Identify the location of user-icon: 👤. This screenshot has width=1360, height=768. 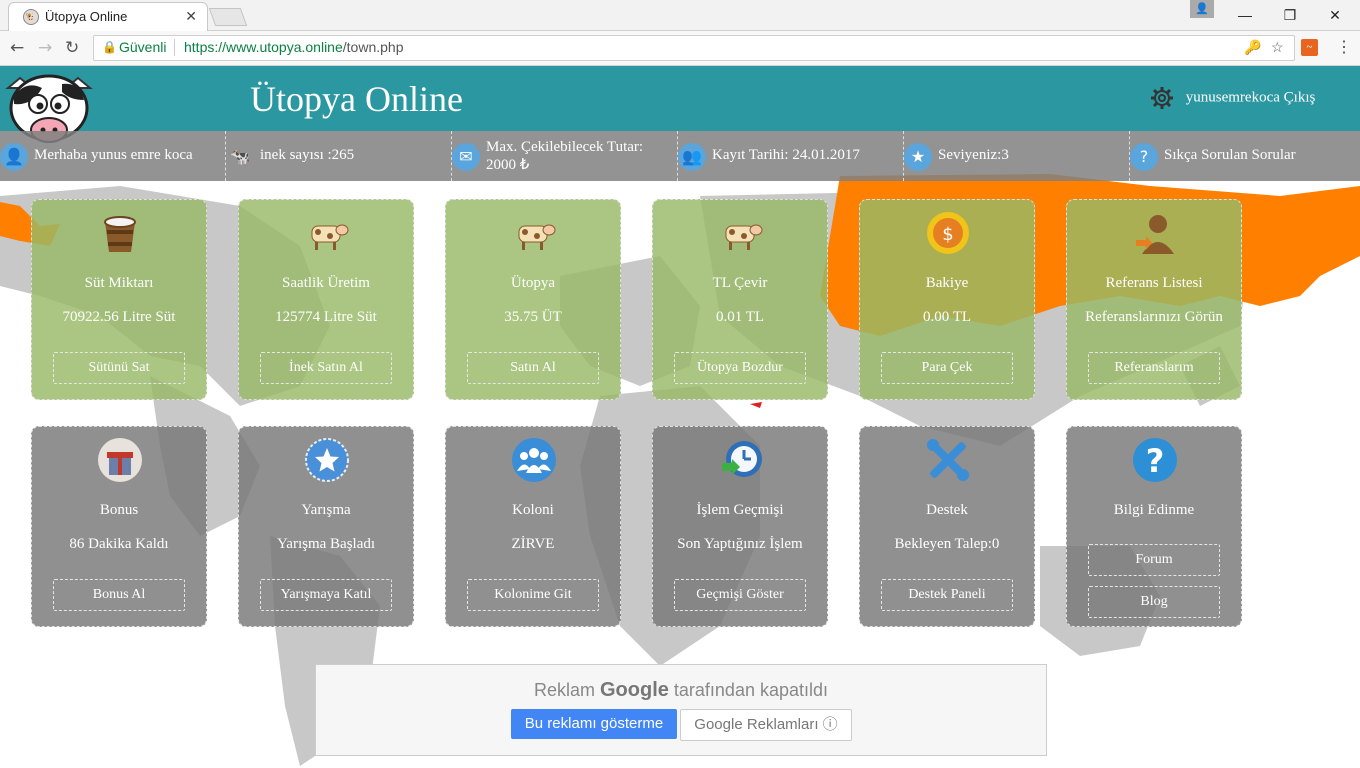
(14, 157).